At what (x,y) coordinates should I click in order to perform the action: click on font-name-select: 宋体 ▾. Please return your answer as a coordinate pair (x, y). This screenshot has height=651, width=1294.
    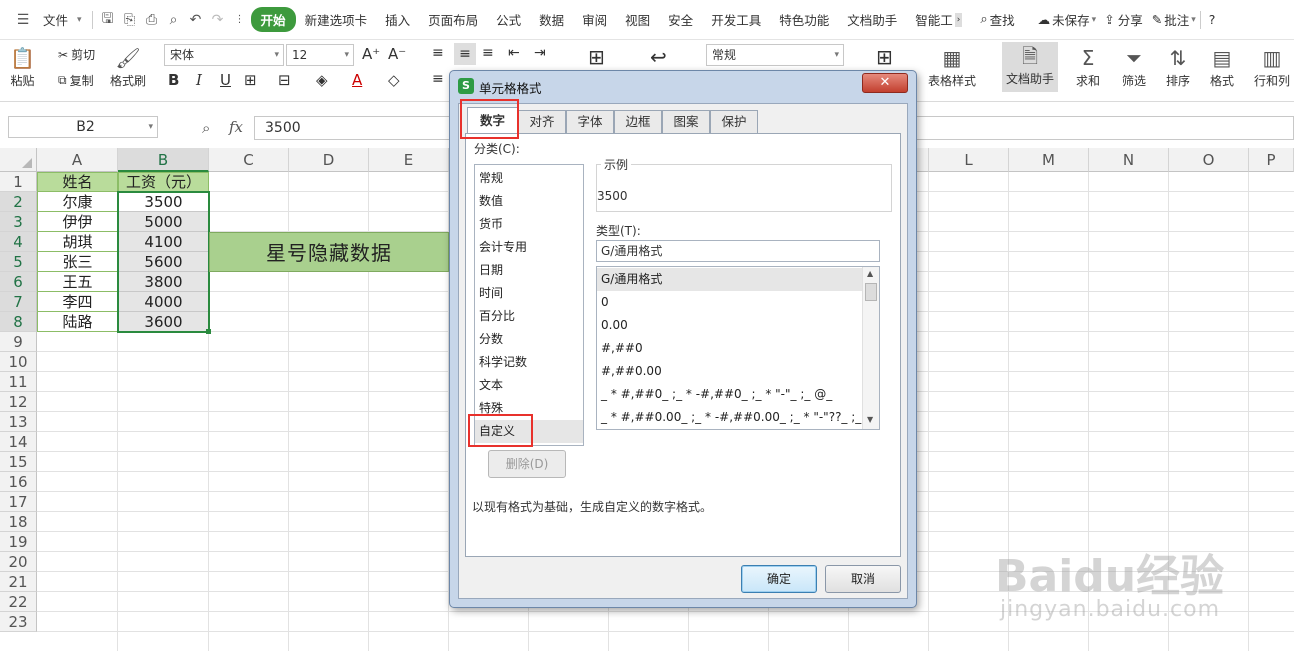
    Looking at the image, I should click on (224, 55).